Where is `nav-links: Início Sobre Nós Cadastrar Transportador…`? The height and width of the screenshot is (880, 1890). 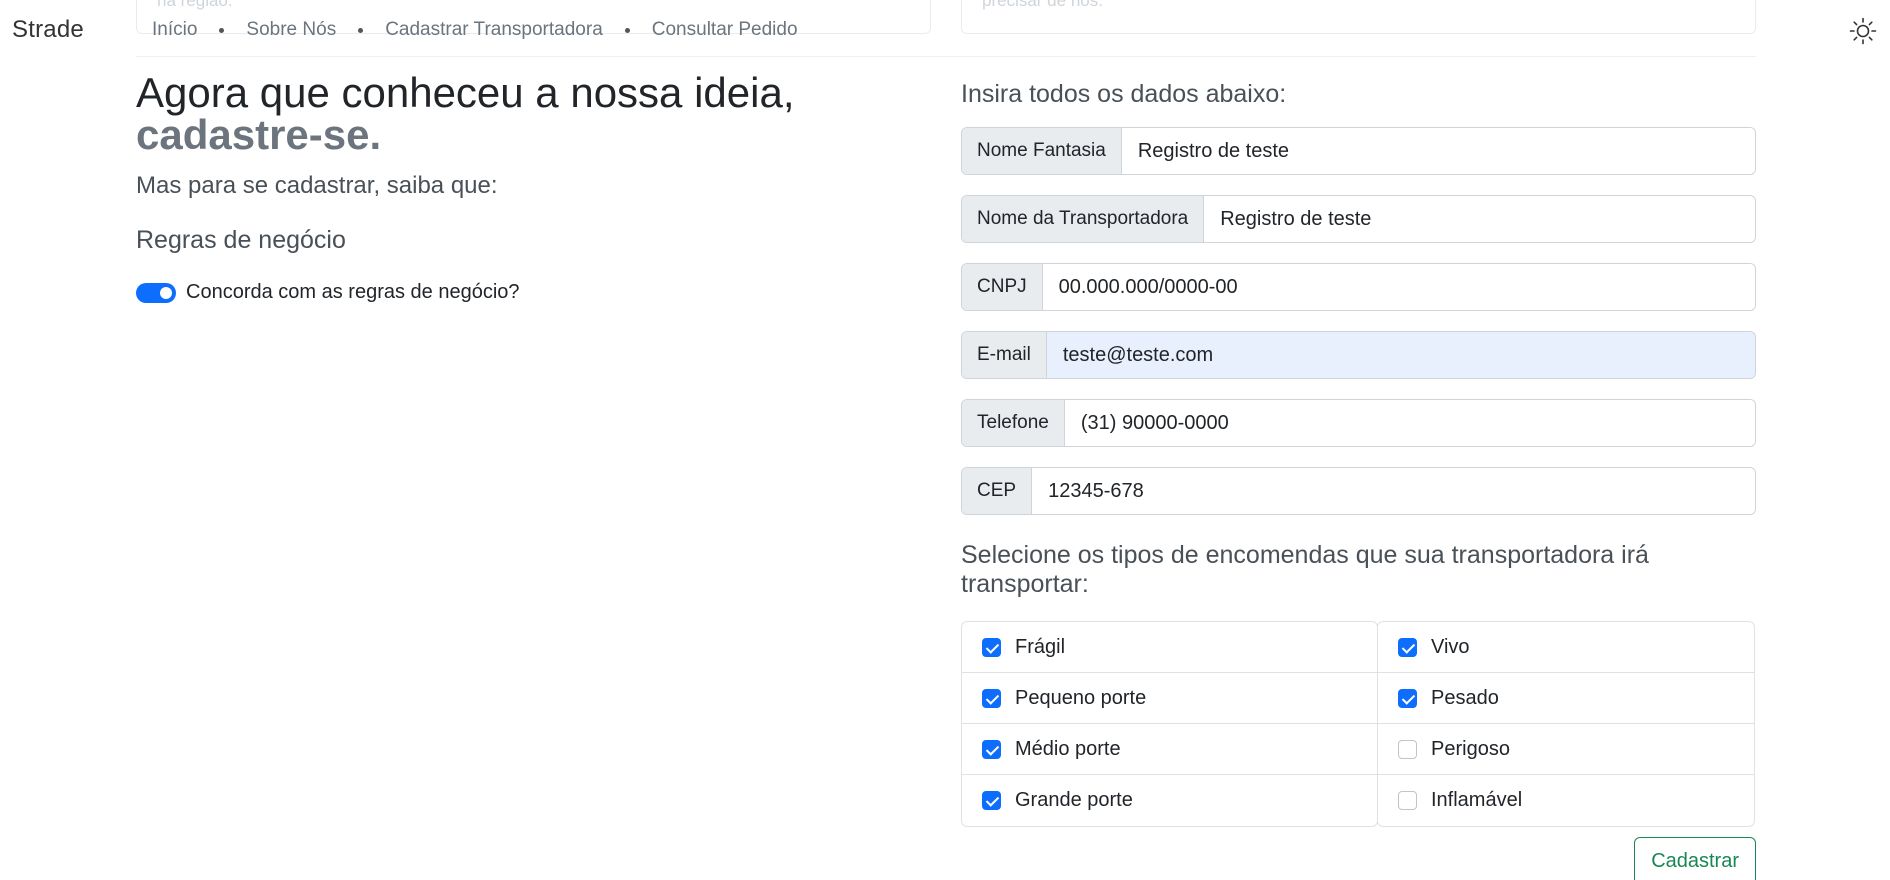
nav-links: Início Sobre Nós Cadastrar Transportador… is located at coordinates (475, 30).